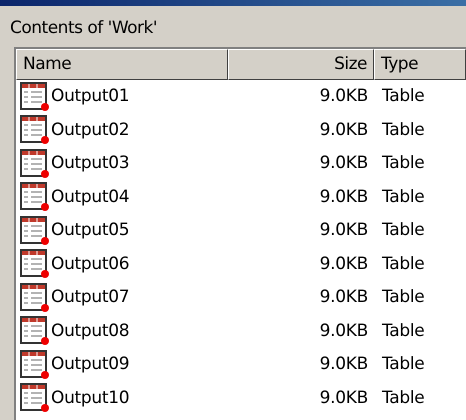  Describe the element at coordinates (90, 231) in the screenshot. I see `file-name: Output05` at that location.